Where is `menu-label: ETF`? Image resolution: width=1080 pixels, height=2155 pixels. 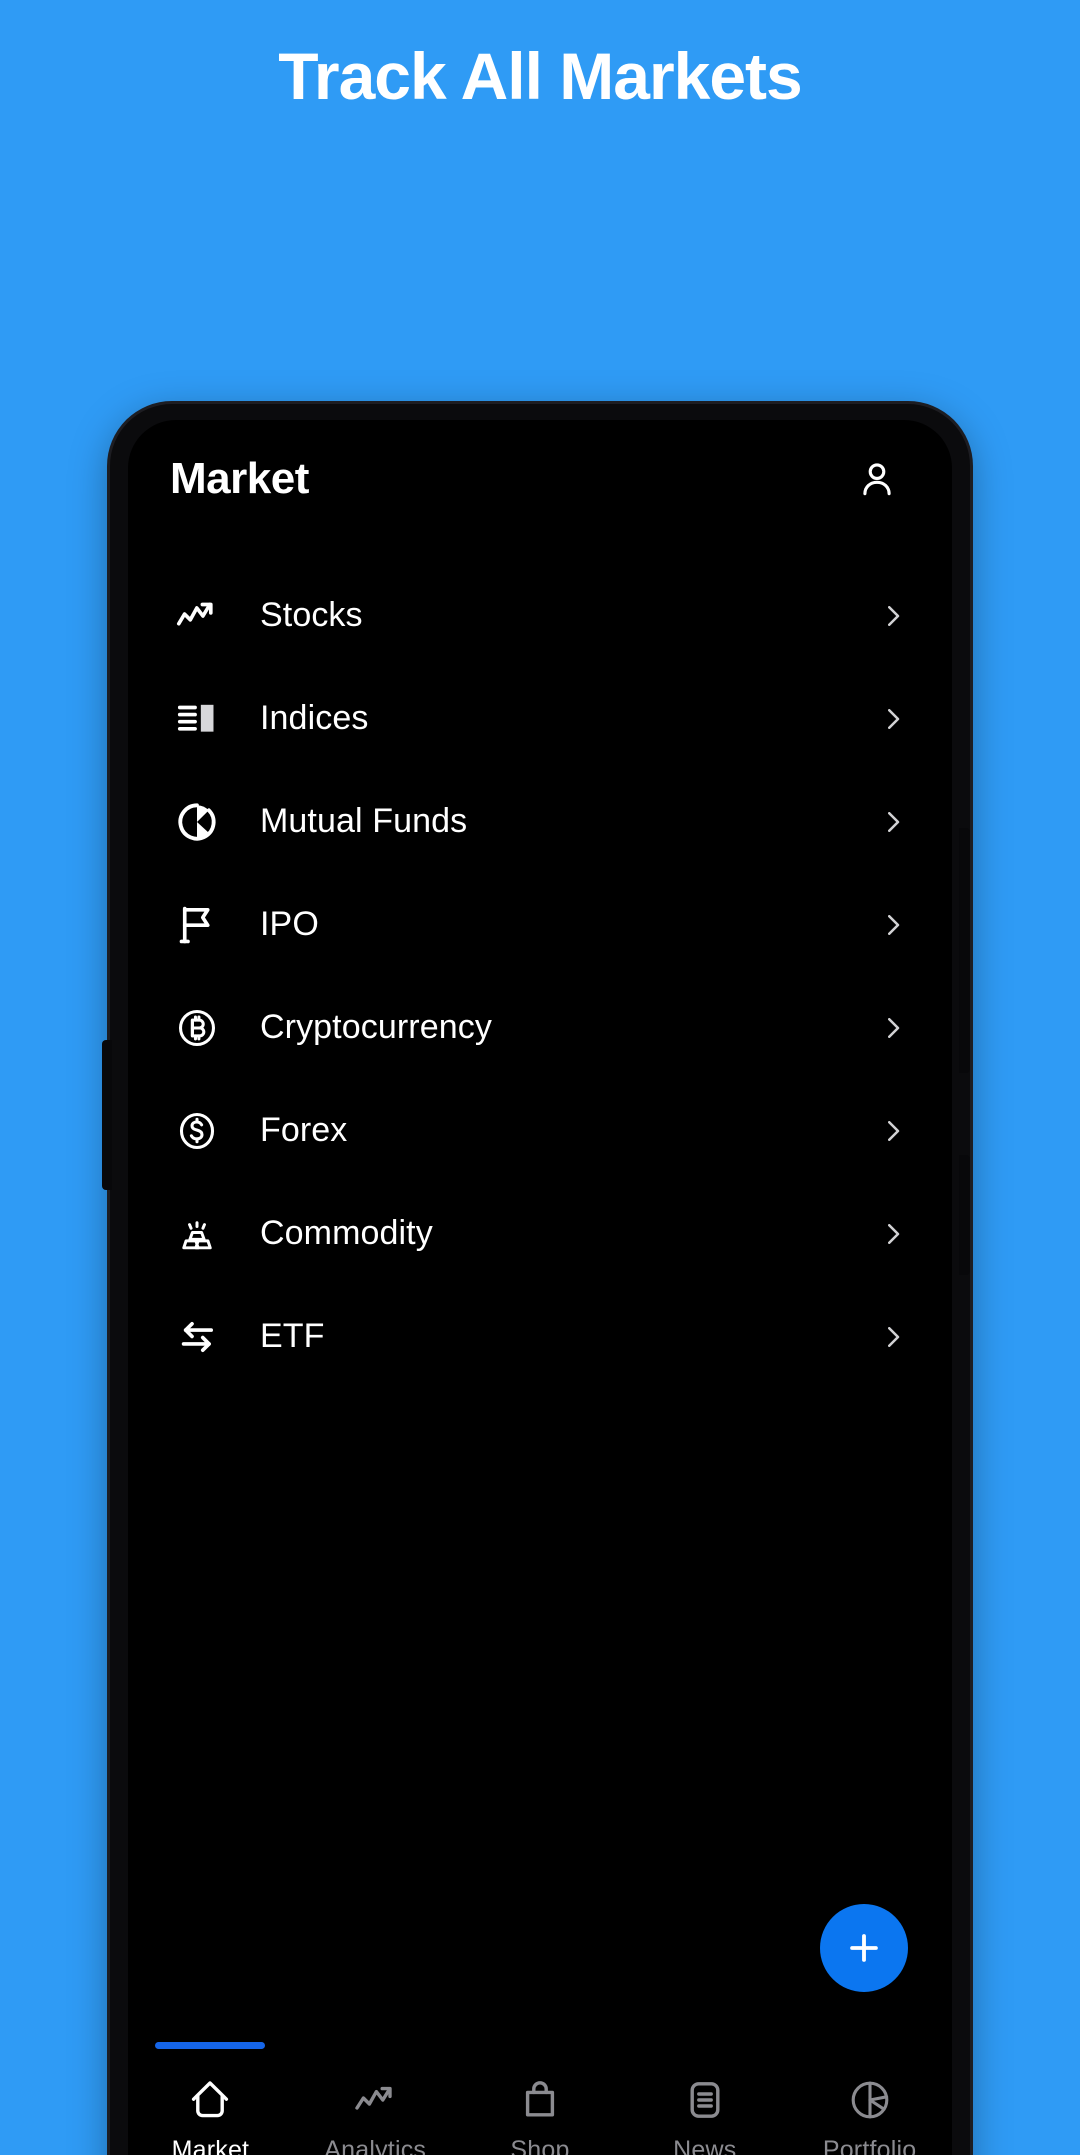 menu-label: ETF is located at coordinates (292, 1336).